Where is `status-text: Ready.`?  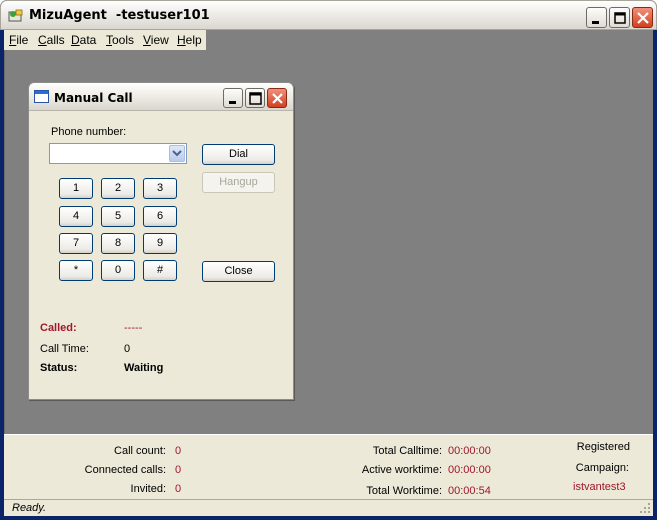
status-text: Ready. is located at coordinates (29, 508).